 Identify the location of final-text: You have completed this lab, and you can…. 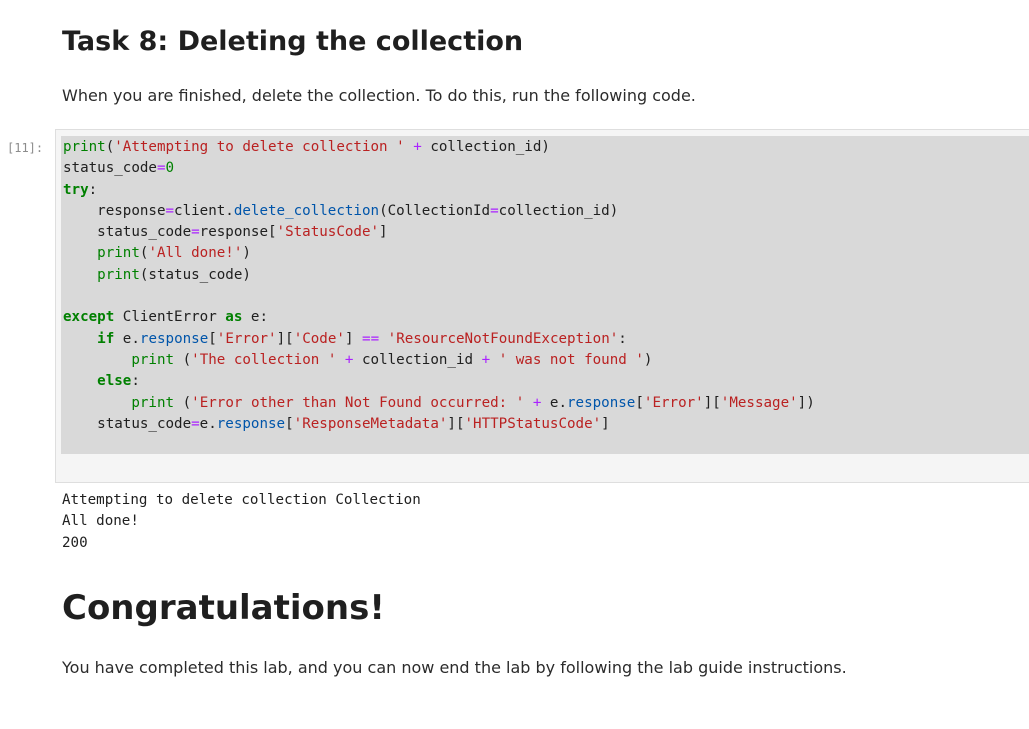
(454, 667).